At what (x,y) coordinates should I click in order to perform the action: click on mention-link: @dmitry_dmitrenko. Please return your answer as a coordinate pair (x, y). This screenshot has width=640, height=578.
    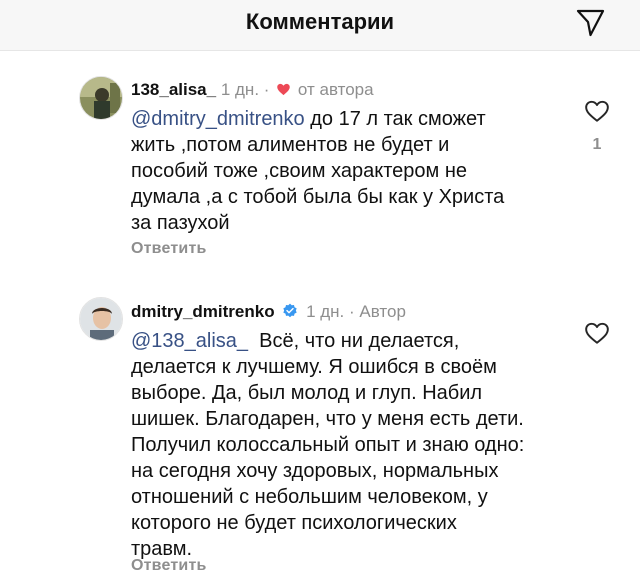
    Looking at the image, I should click on (218, 119).